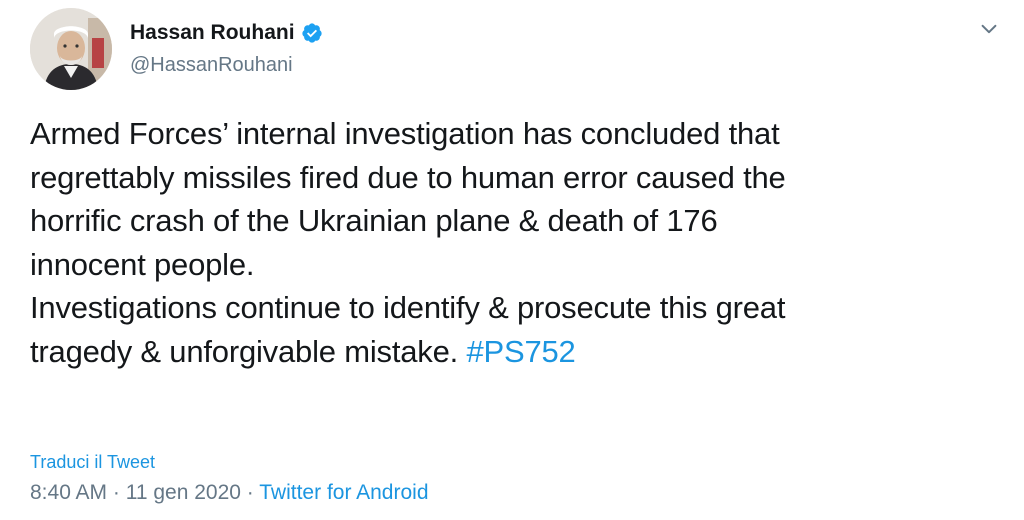  Describe the element at coordinates (226, 49) in the screenshot. I see `user-names: Hassan Rouhani @HassanRouhani` at that location.